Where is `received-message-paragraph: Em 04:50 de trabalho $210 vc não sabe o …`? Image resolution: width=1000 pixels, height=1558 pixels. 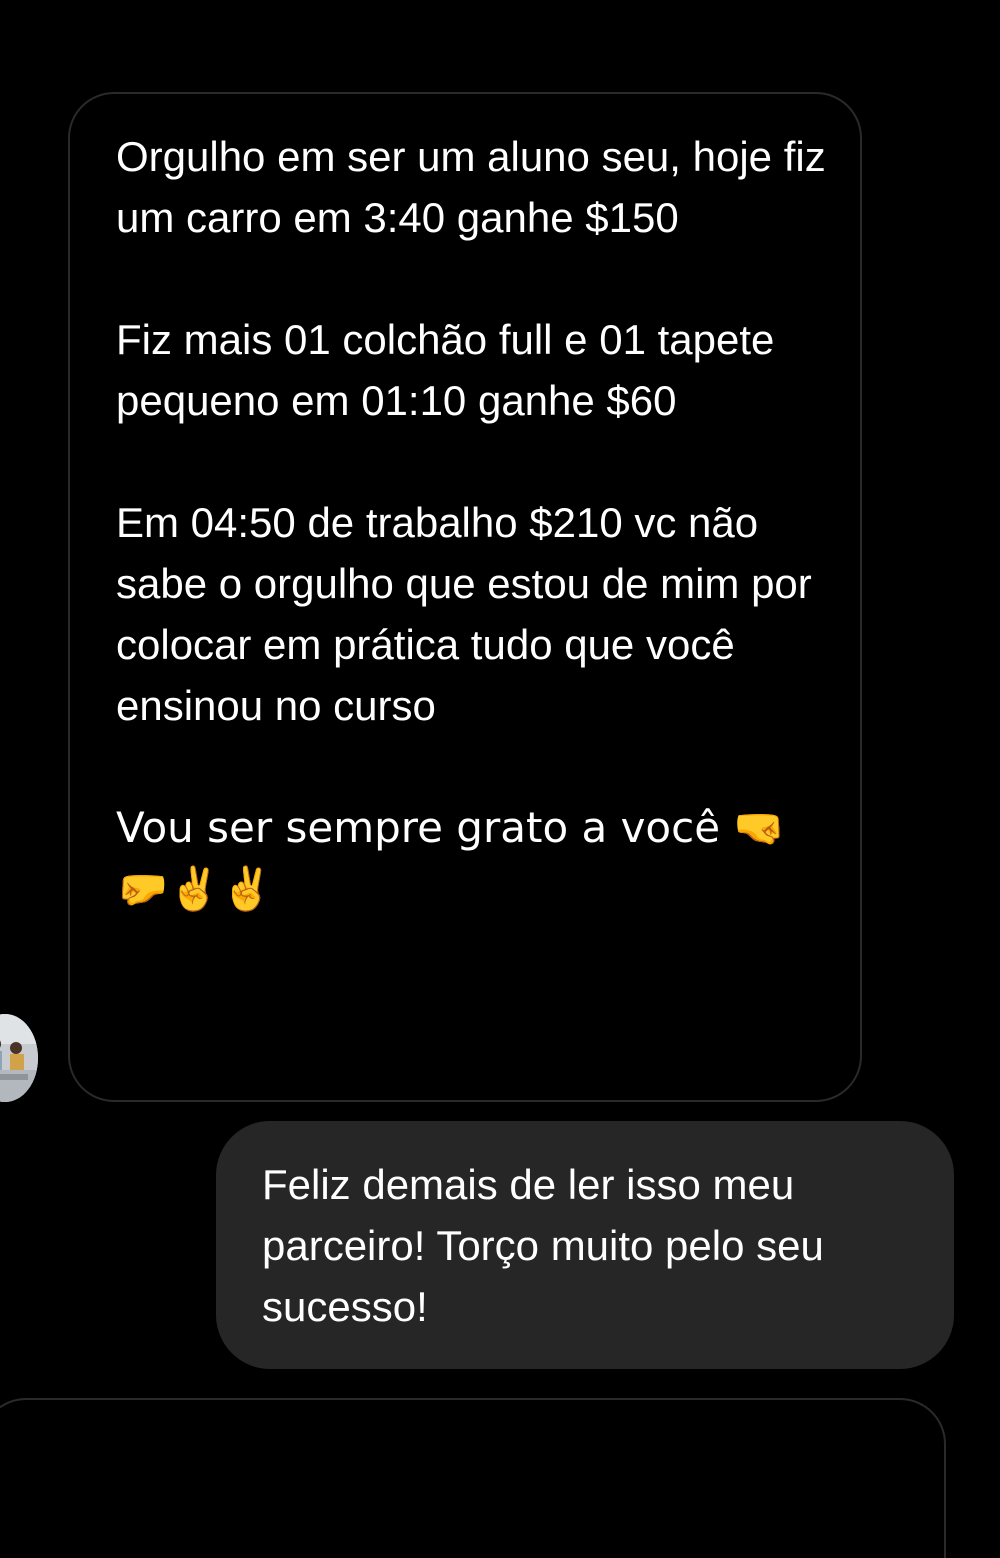 received-message-paragraph: Em 04:50 de trabalho $210 vc não sabe o … is located at coordinates (464, 614).